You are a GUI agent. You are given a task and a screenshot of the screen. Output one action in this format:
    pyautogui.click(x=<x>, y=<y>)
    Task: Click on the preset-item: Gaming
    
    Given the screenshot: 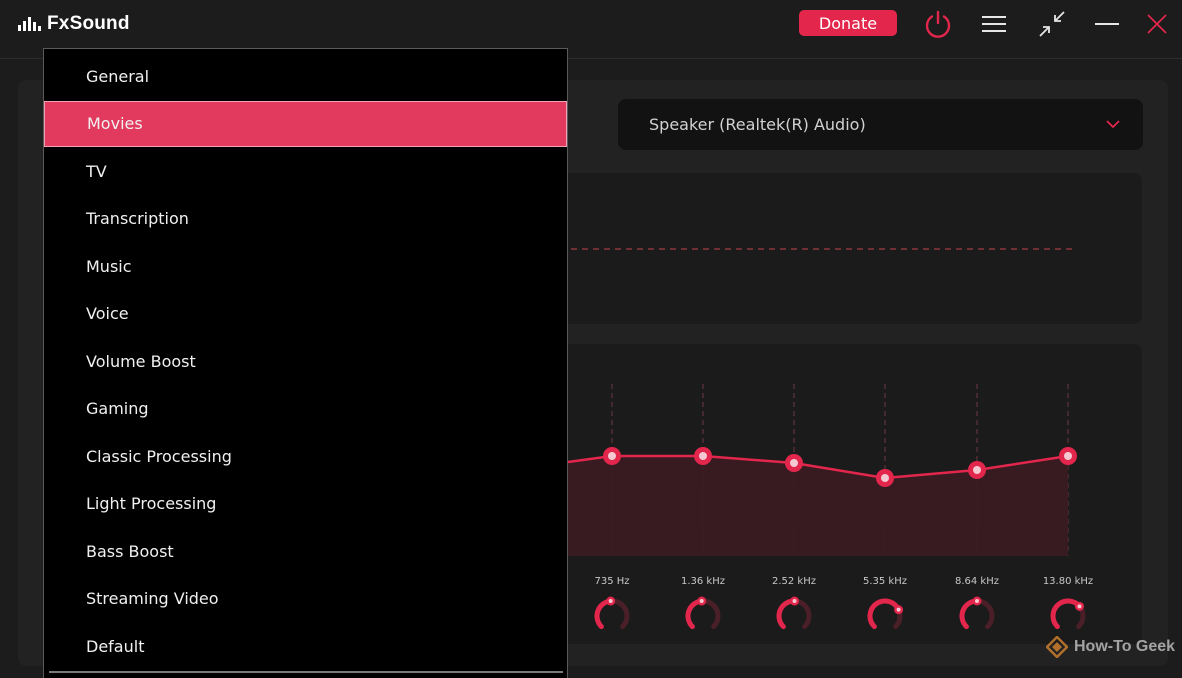 What is the action you would take?
    pyautogui.click(x=305, y=409)
    